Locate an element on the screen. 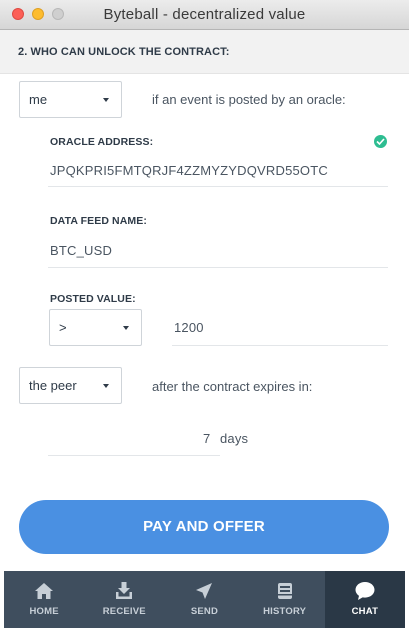 This screenshot has height=632, width=409. tab-chat-label: CHAT is located at coordinates (365, 611).